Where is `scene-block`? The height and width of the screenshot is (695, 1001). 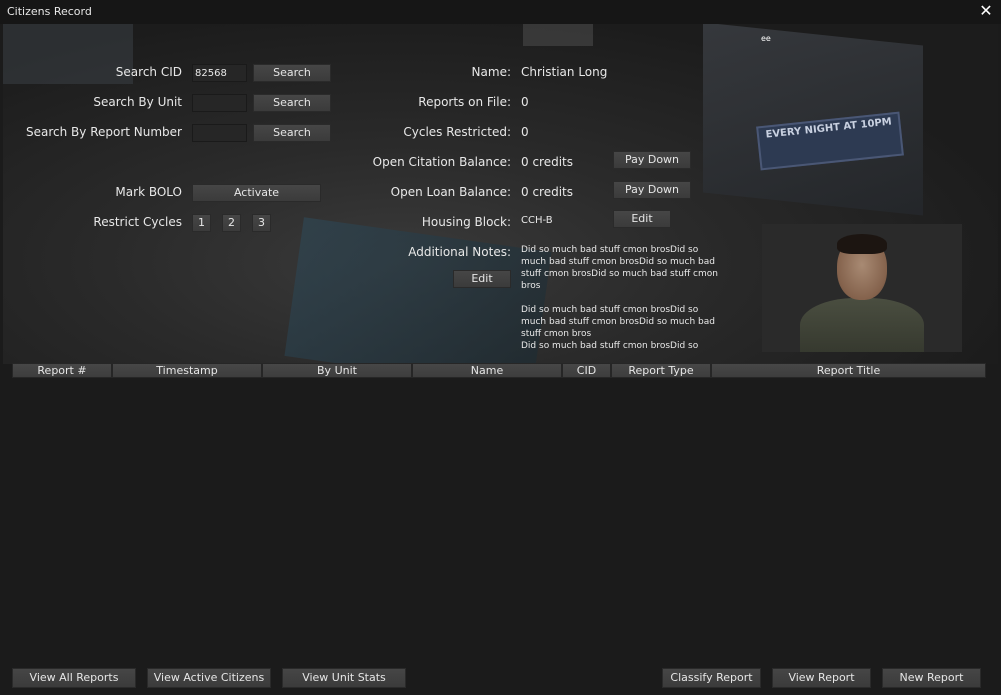
scene-block is located at coordinates (558, 35).